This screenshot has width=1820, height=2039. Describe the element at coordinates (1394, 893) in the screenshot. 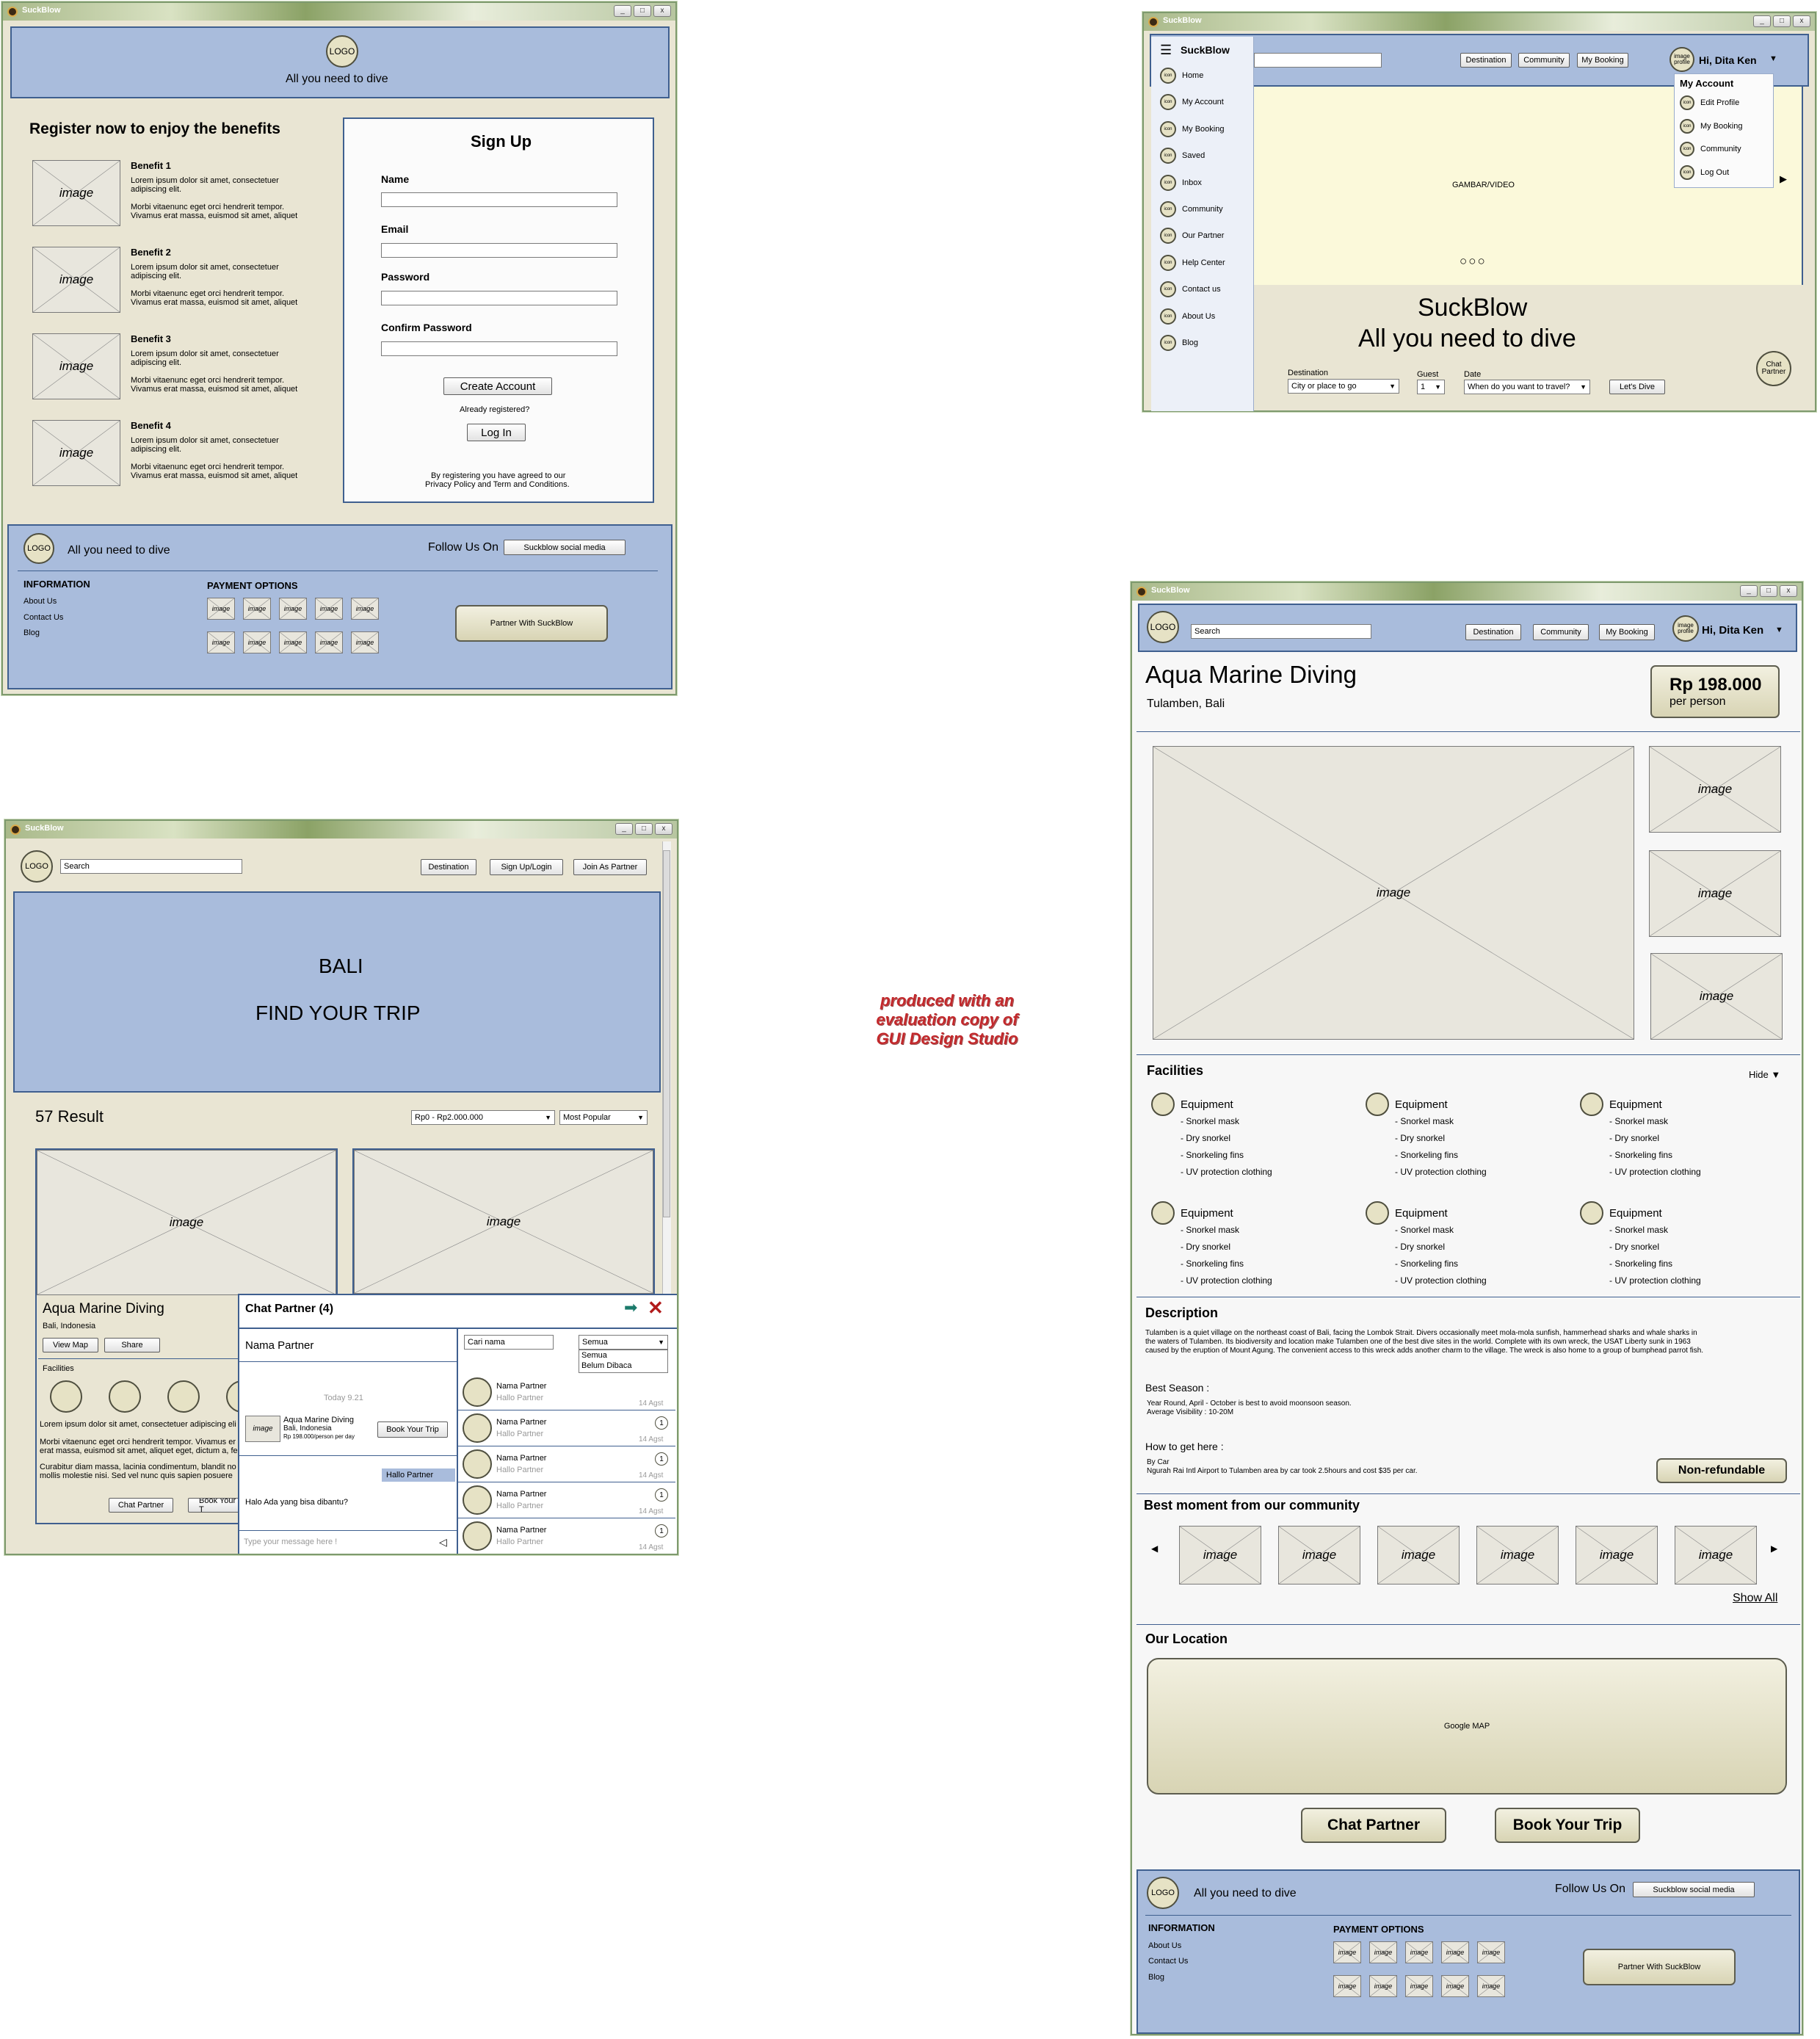

I see `main-image: image` at that location.